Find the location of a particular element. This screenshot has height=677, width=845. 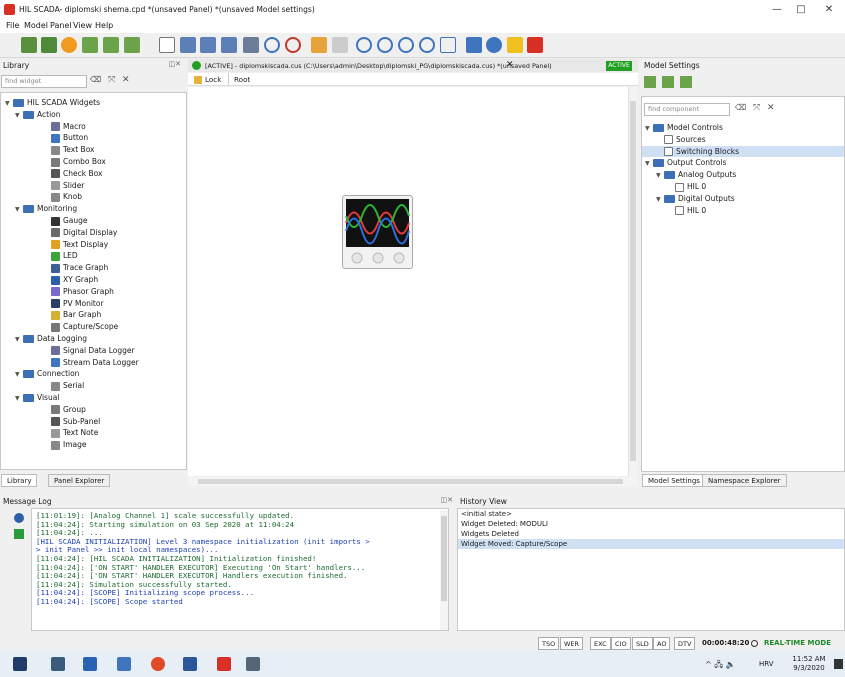

tab-library: Library is located at coordinates (19, 480).